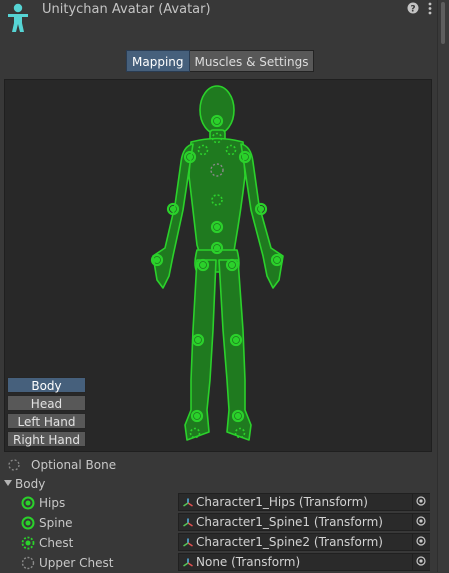 The height and width of the screenshot is (573, 449). What do you see at coordinates (224, 22) in the screenshot?
I see `inspector-header: Unitychan Avatar (Avatar) ?` at bounding box center [224, 22].